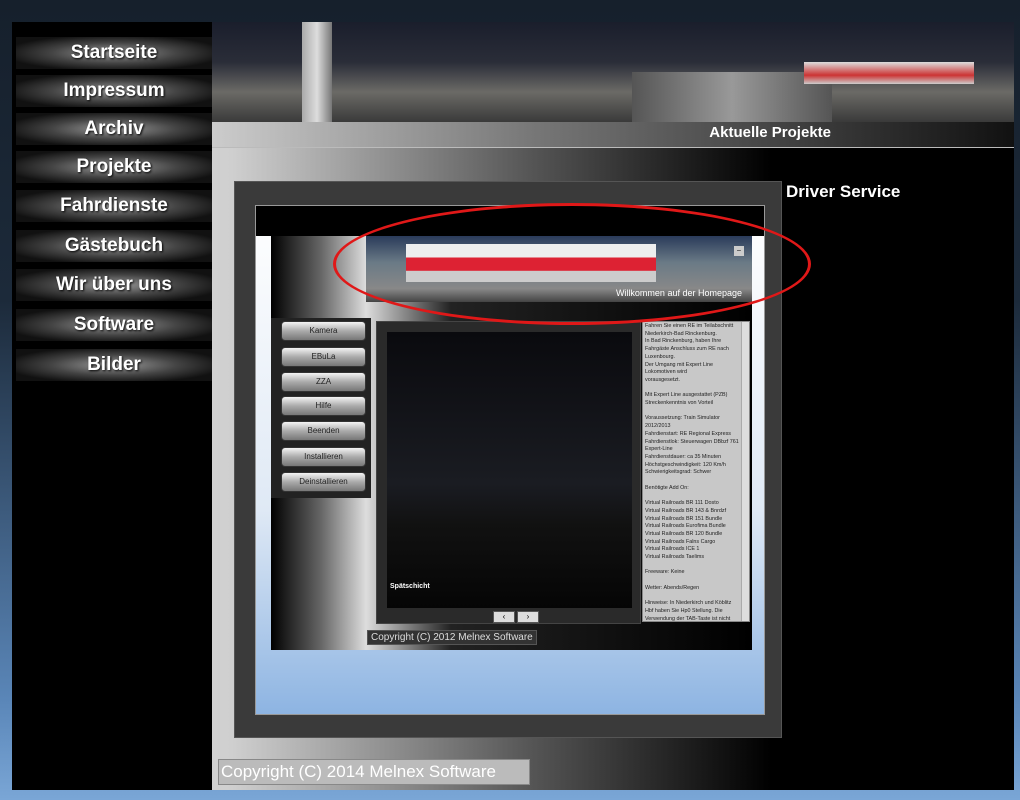  What do you see at coordinates (114, 325) in the screenshot?
I see `nav-software: Software` at bounding box center [114, 325].